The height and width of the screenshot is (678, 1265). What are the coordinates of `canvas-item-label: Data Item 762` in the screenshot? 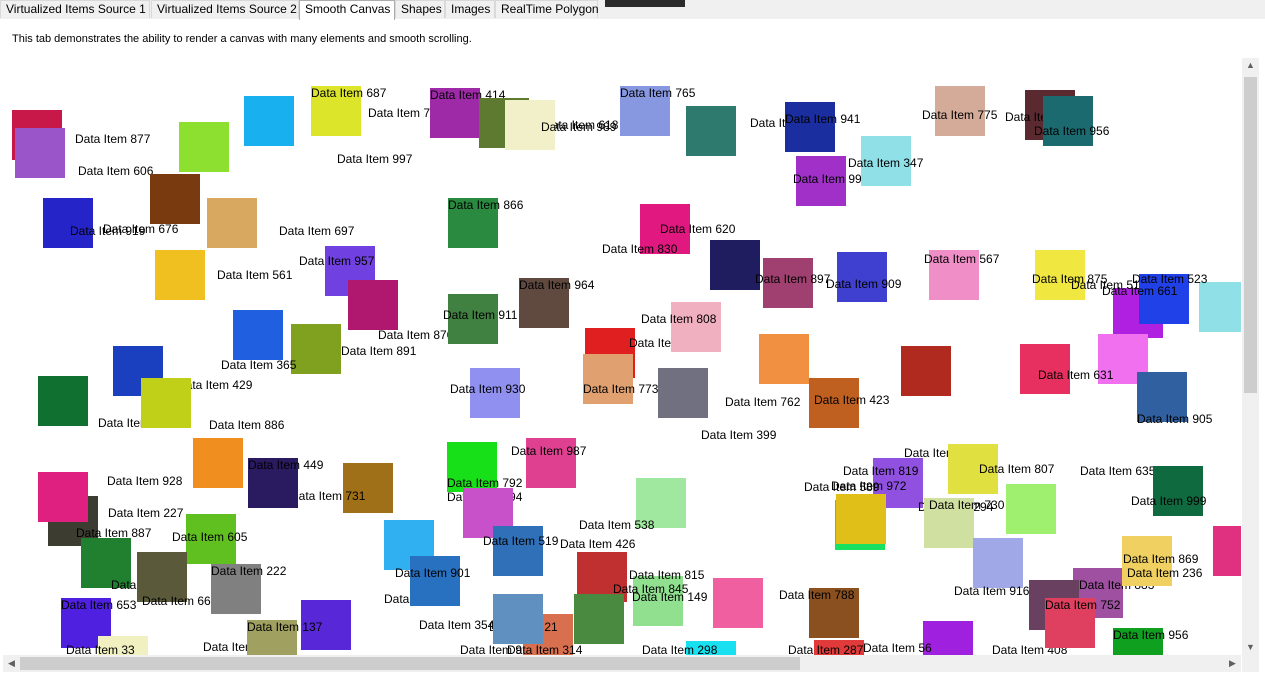 It's located at (763, 402).